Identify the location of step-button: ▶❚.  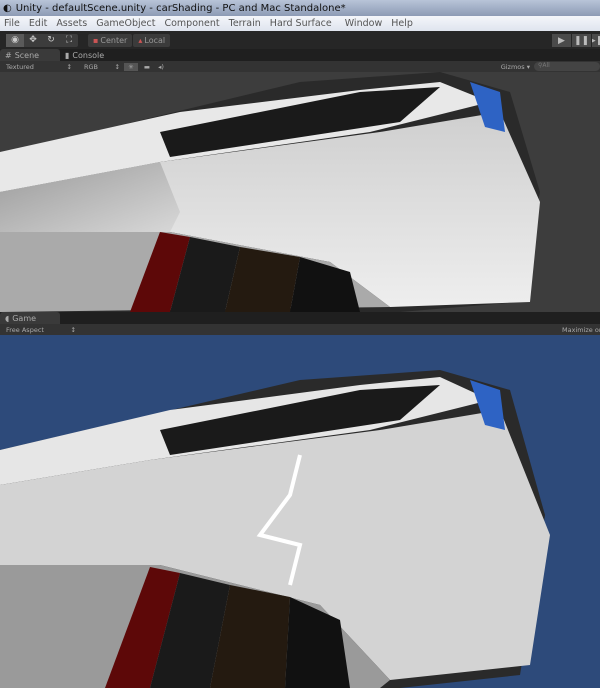
(596, 40).